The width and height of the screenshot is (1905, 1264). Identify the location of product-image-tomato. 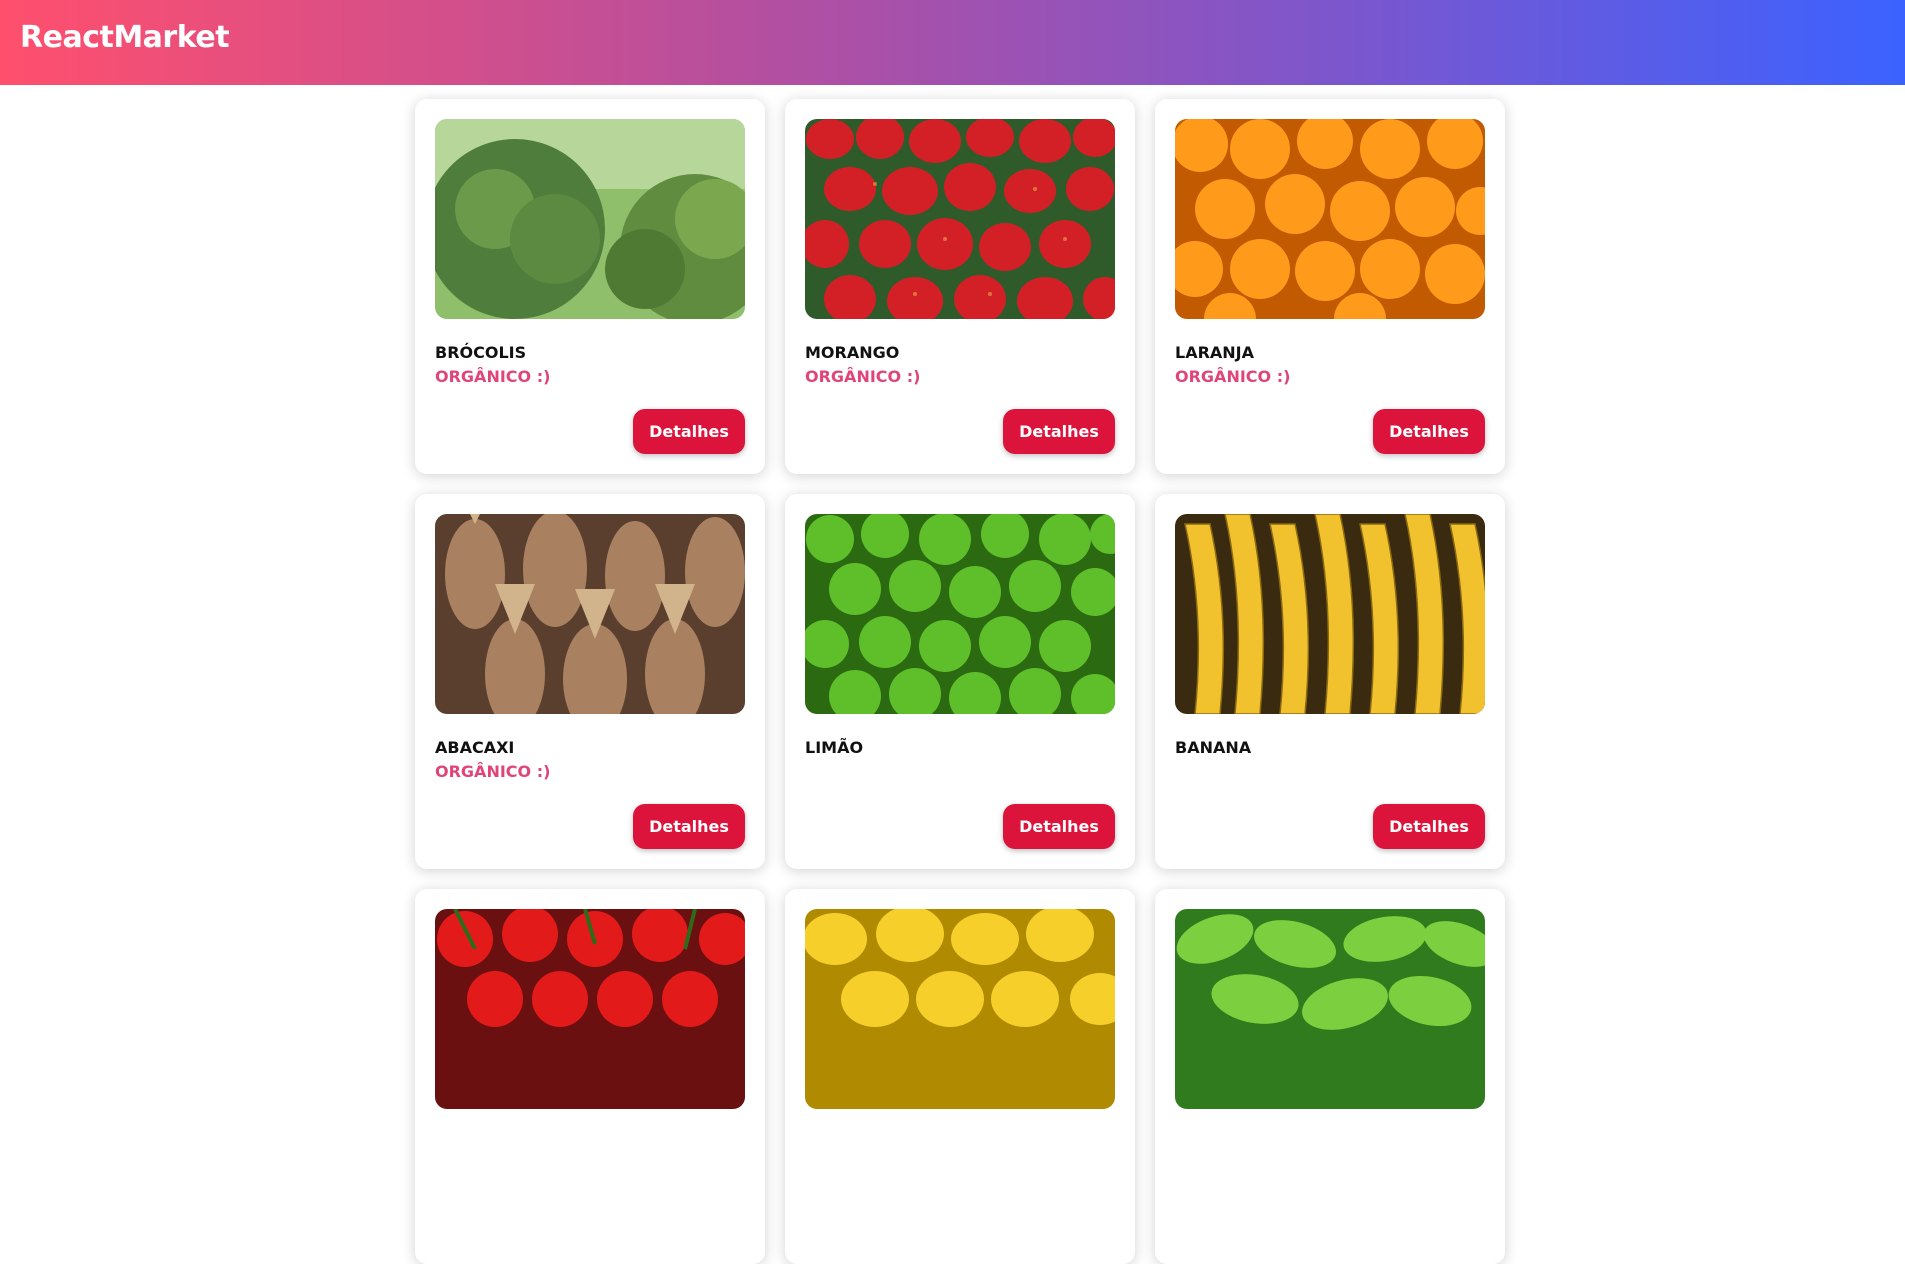
(590, 1009).